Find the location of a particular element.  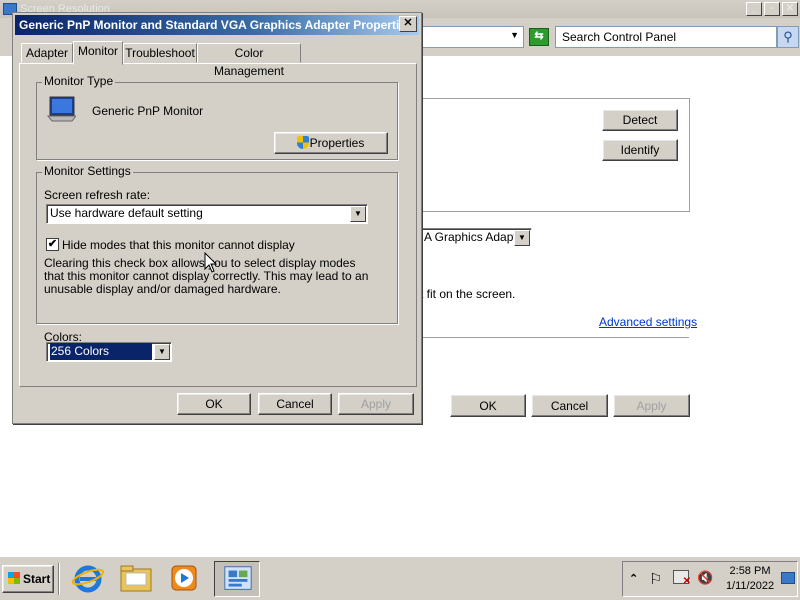

monitor-icon is located at coordinates (61, 109).